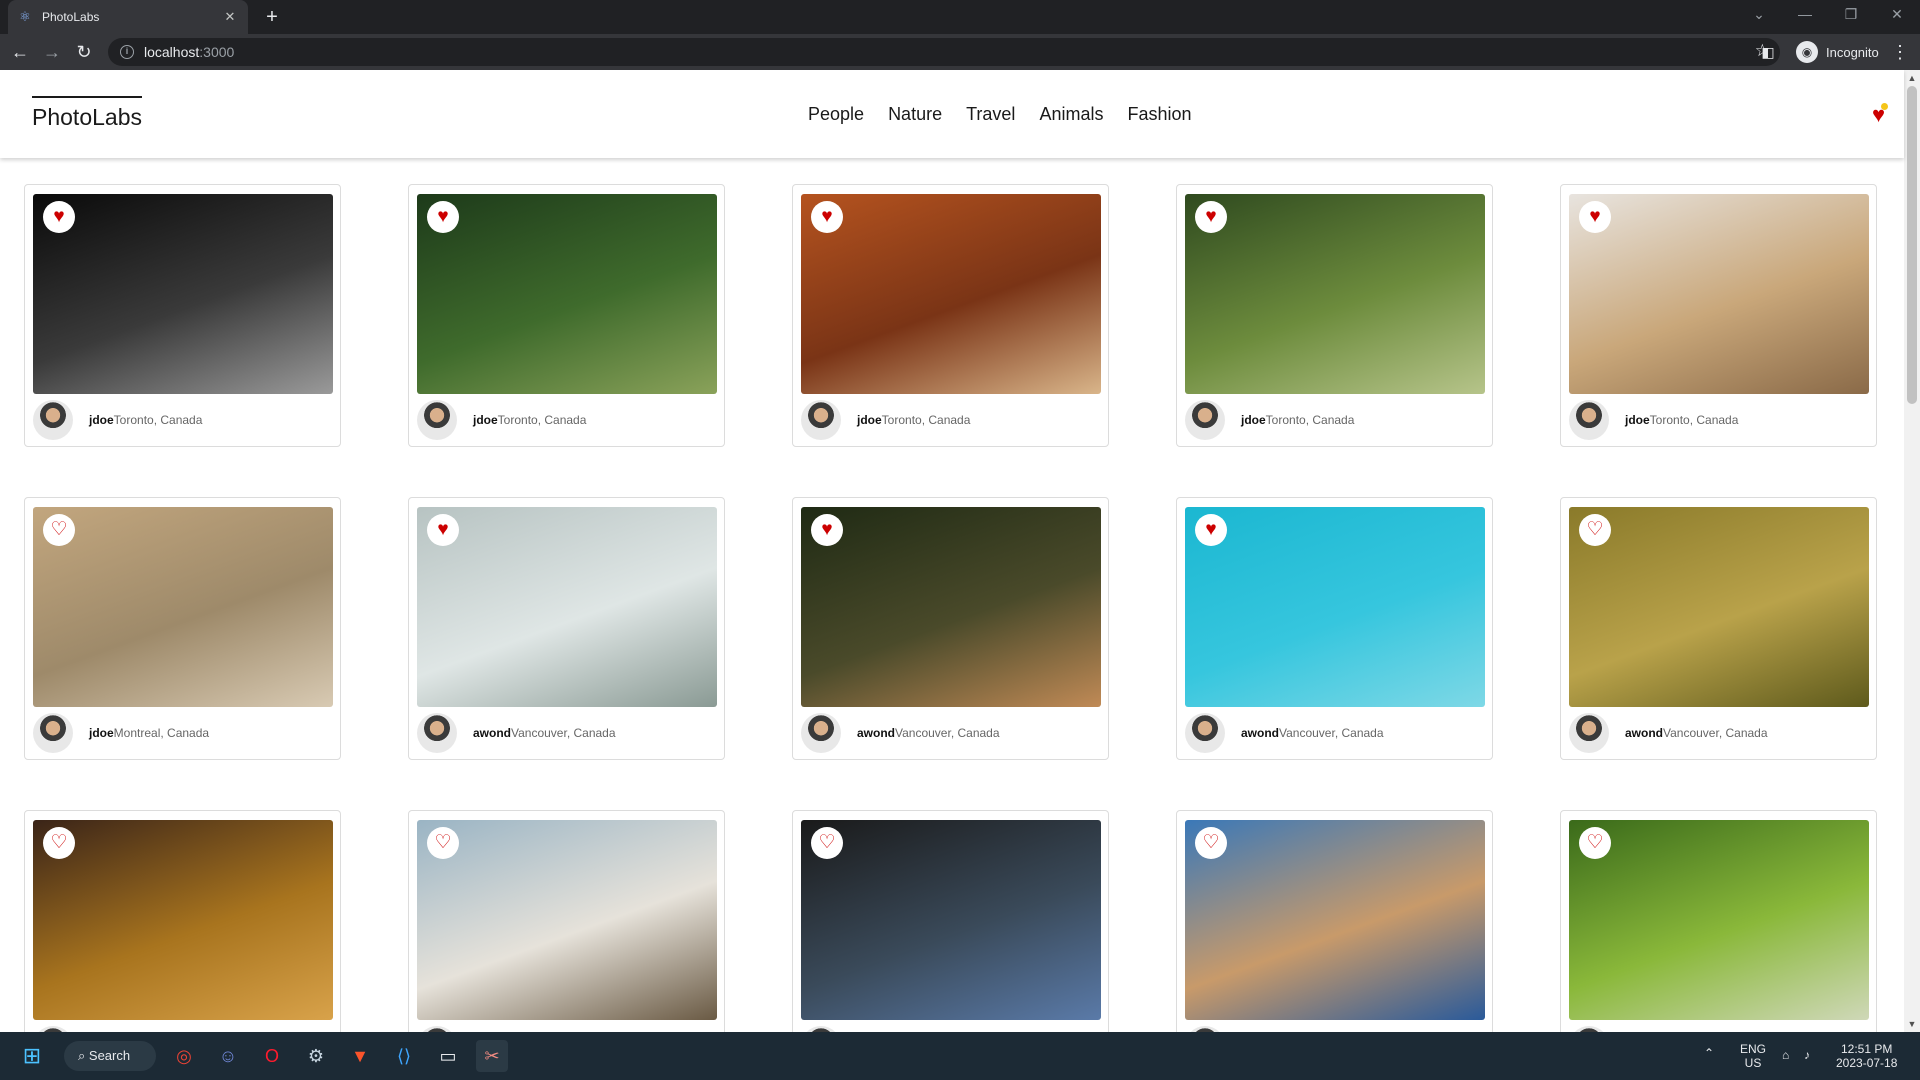  I want to click on photo-owner: awond Vancouver, Canada, so click(1334, 733).